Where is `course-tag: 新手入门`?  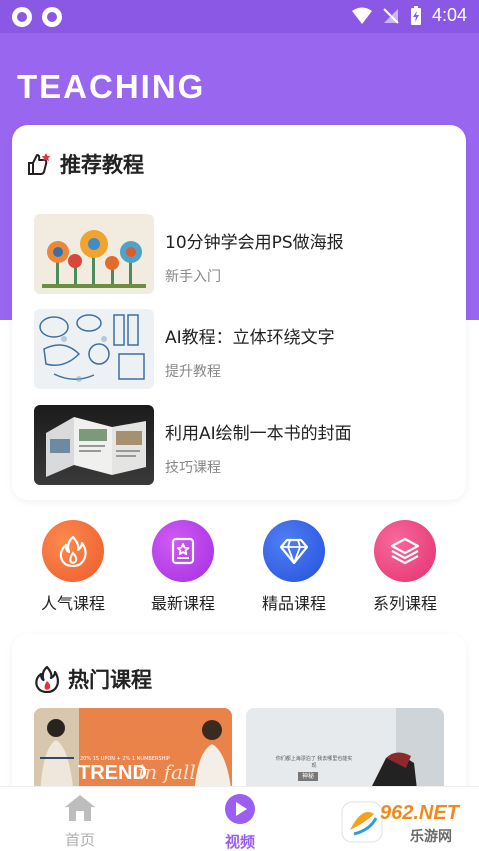 course-tag: 新手入门 is located at coordinates (193, 277).